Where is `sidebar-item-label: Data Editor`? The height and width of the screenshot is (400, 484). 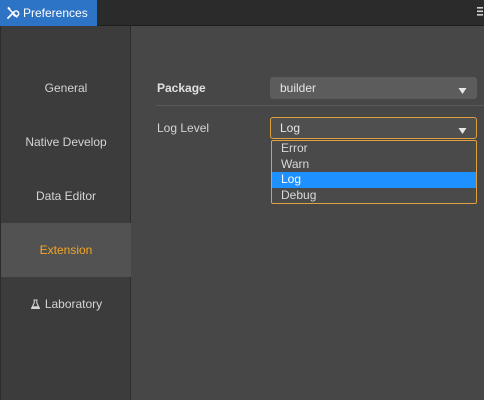 sidebar-item-label: Data Editor is located at coordinates (66, 196).